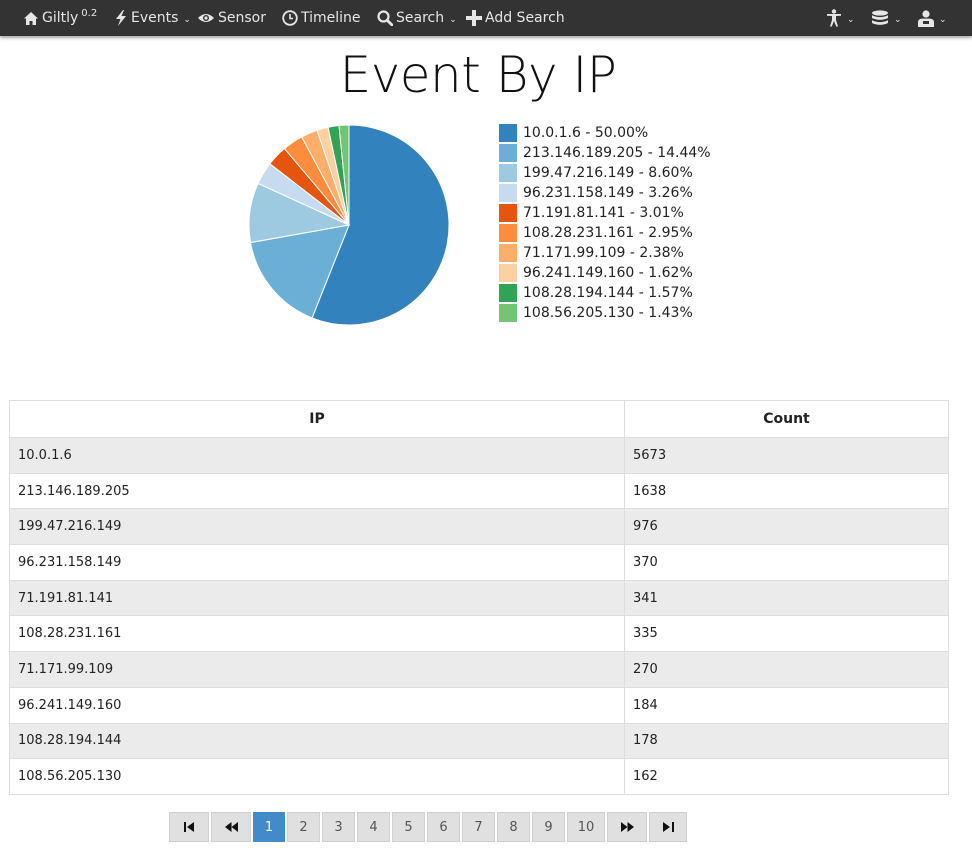 The image size is (972, 856). What do you see at coordinates (269, 827) in the screenshot?
I see `page-button-1: 1` at bounding box center [269, 827].